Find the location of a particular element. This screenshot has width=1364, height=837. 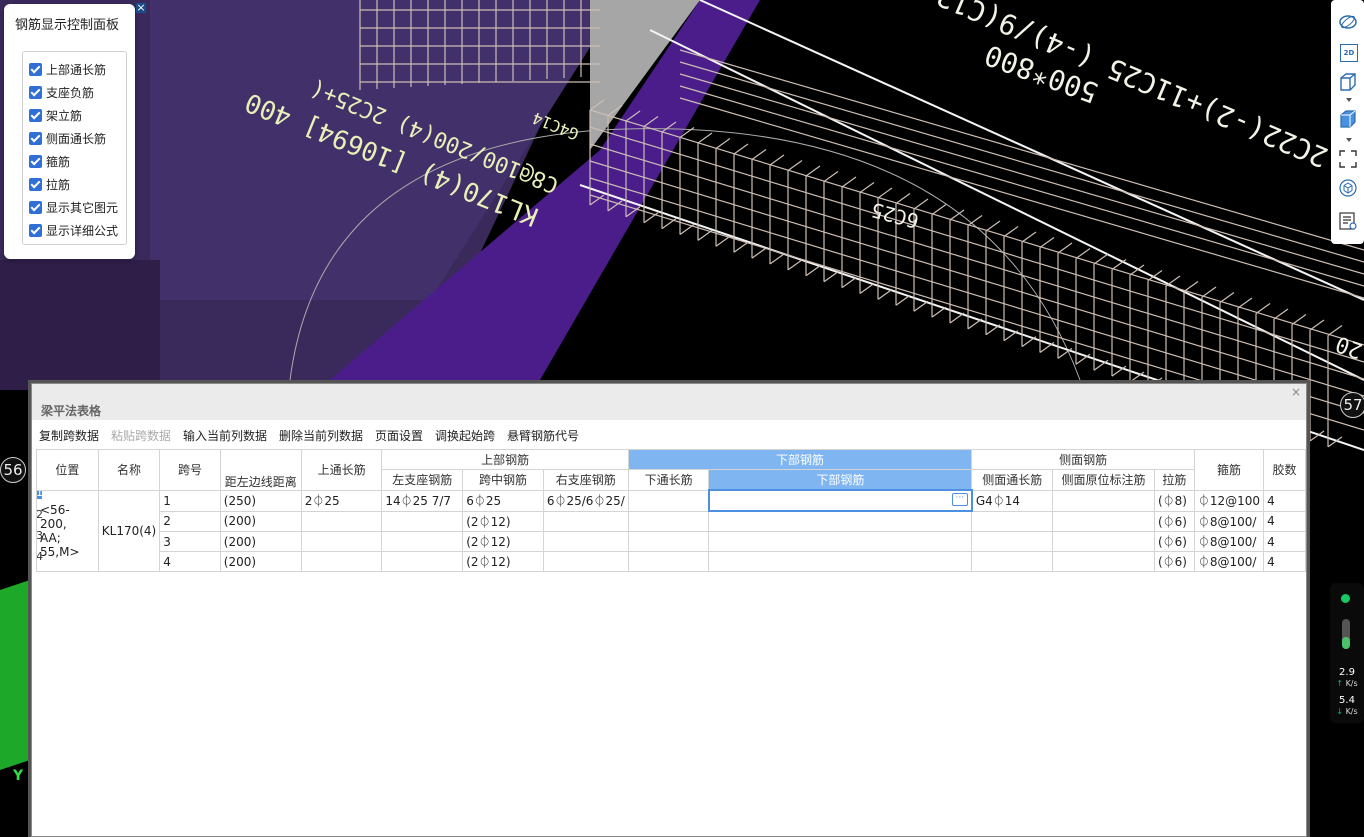

cell-span: 2 is located at coordinates (190, 521).